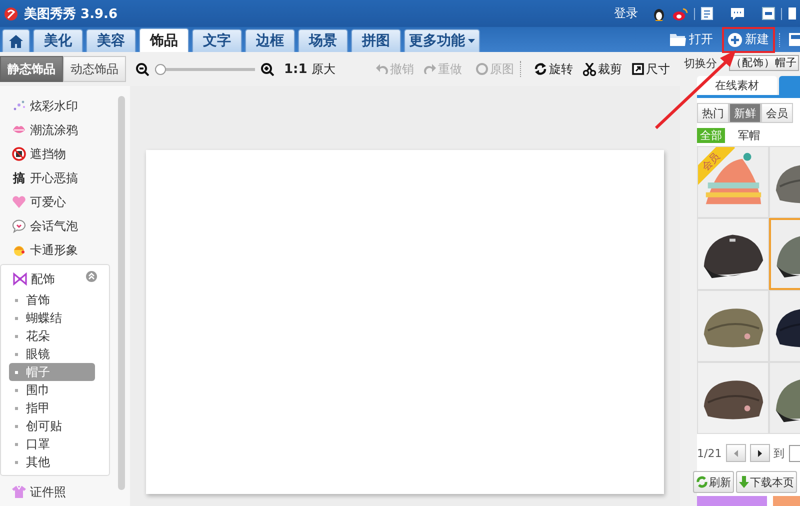  What do you see at coordinates (65, 226) in the screenshot?
I see `sidebar-item: 会话气泡` at bounding box center [65, 226].